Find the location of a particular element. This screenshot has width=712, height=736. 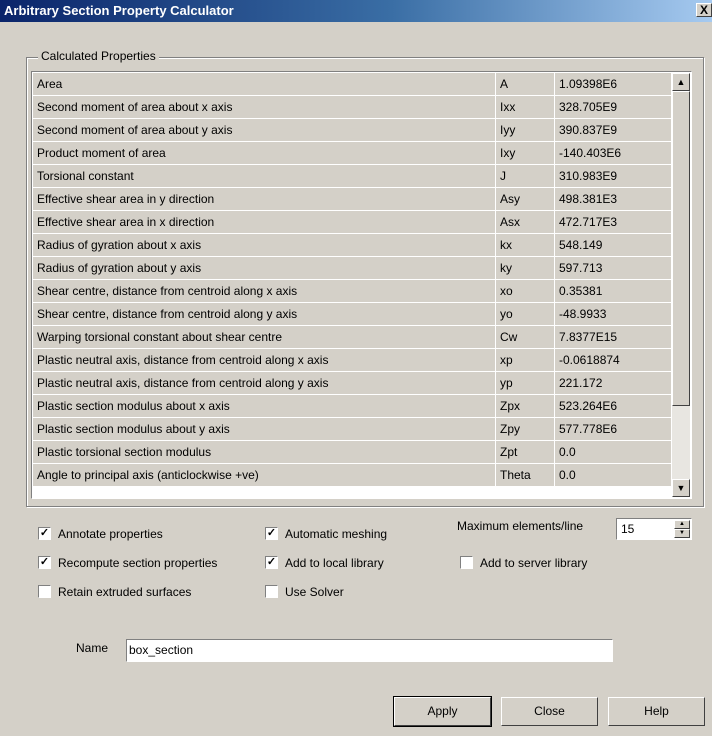

property-value-cell: 7.8377E15 is located at coordinates (613, 337).